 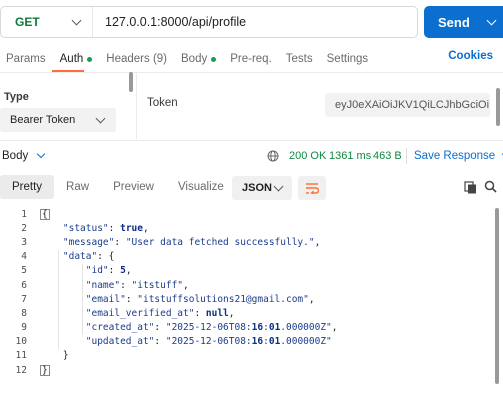 What do you see at coordinates (24, 285) in the screenshot?
I see `line-number: 6` at bounding box center [24, 285].